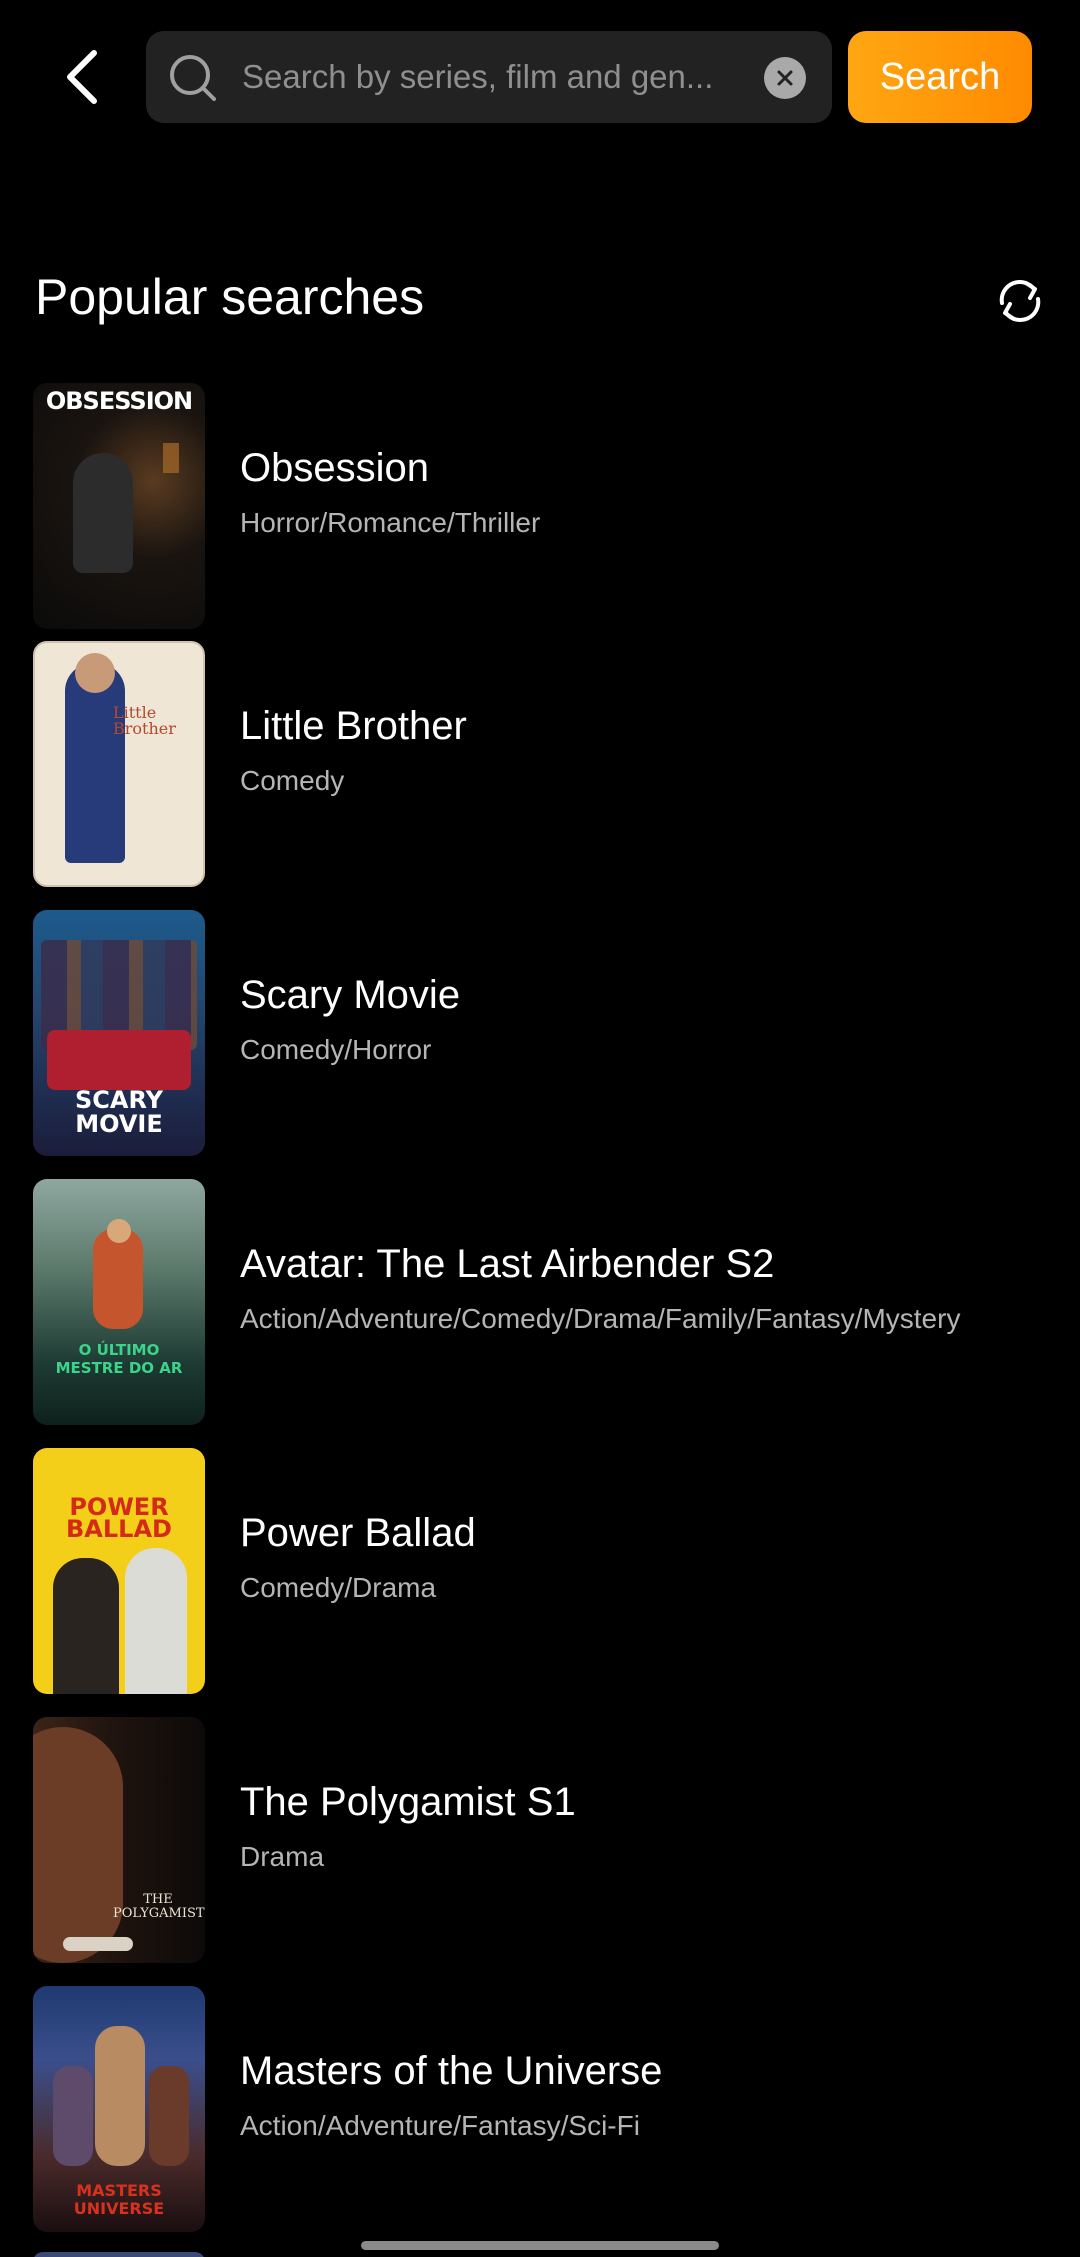 The height and width of the screenshot is (2257, 1080). What do you see at coordinates (119, 1302) in the screenshot?
I see `poster-image: O ÚLTIMO MESTRE DO AR` at bounding box center [119, 1302].